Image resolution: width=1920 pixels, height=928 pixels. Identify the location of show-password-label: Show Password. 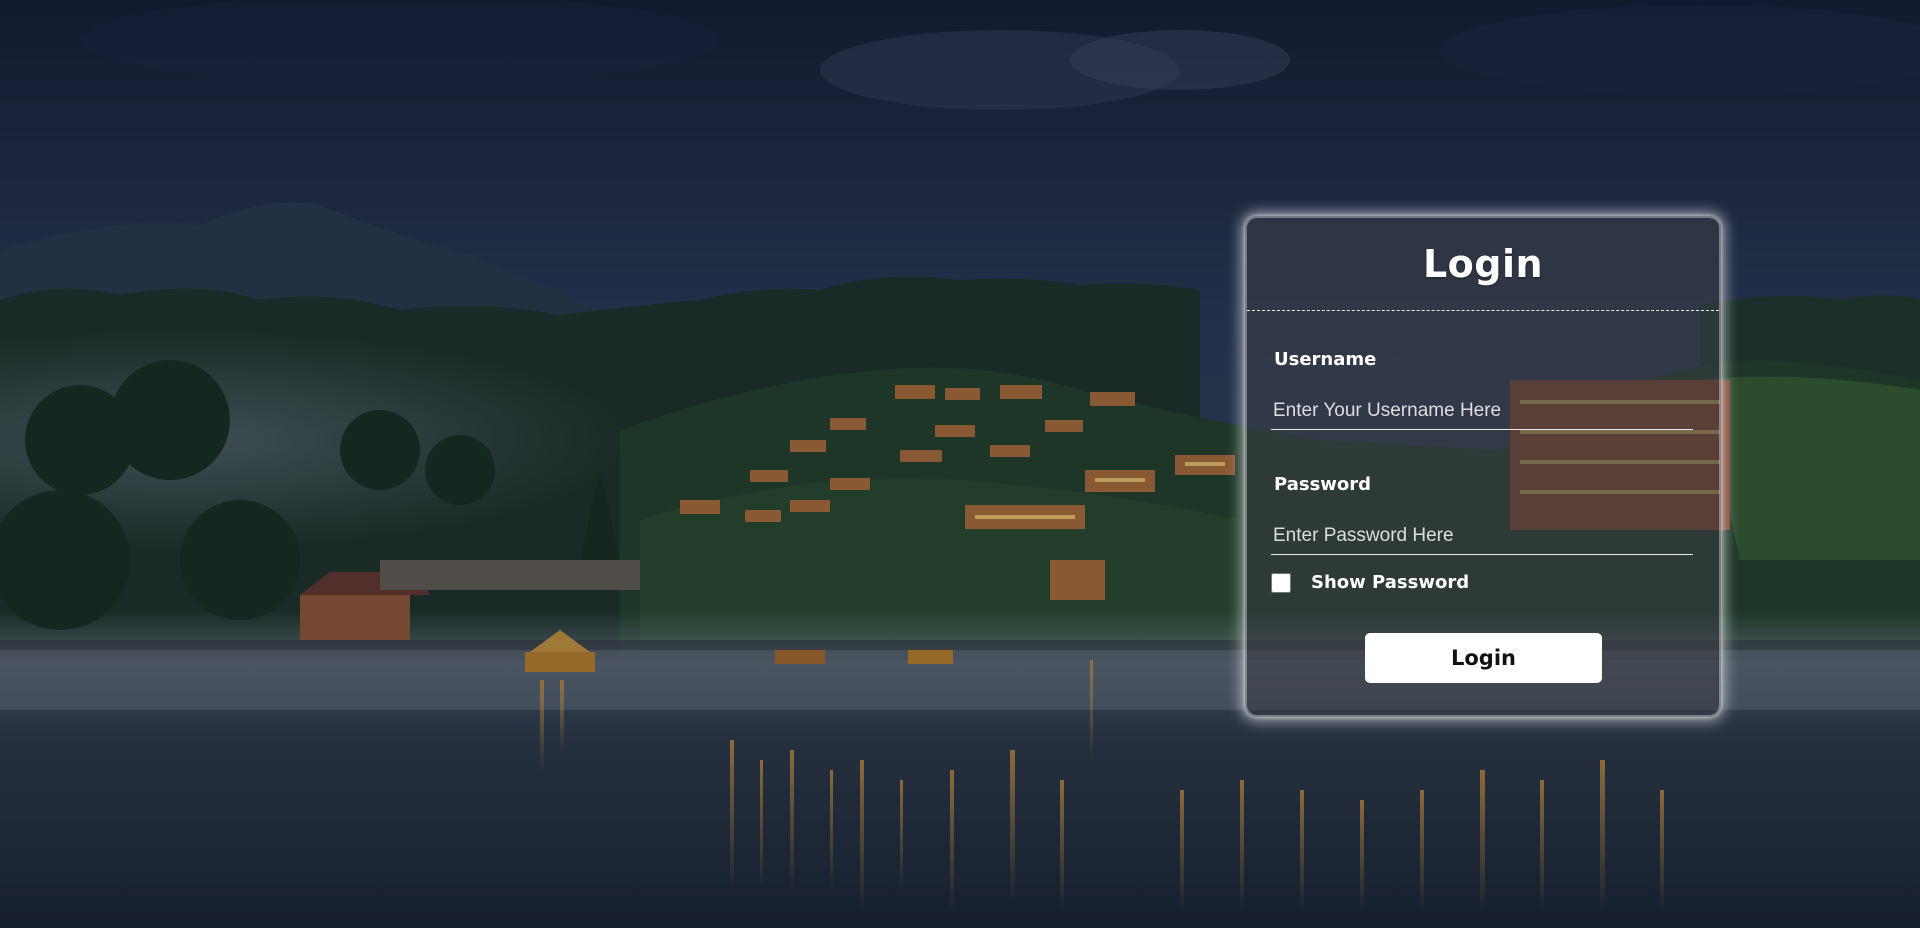
(1390, 582).